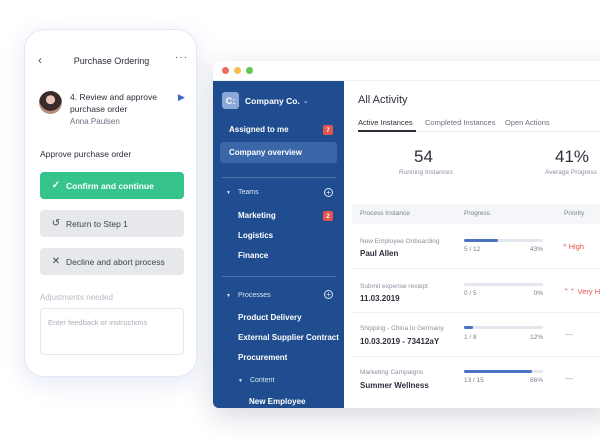 The image size is (600, 445). I want to click on running-instances-value: 54, so click(423, 156).